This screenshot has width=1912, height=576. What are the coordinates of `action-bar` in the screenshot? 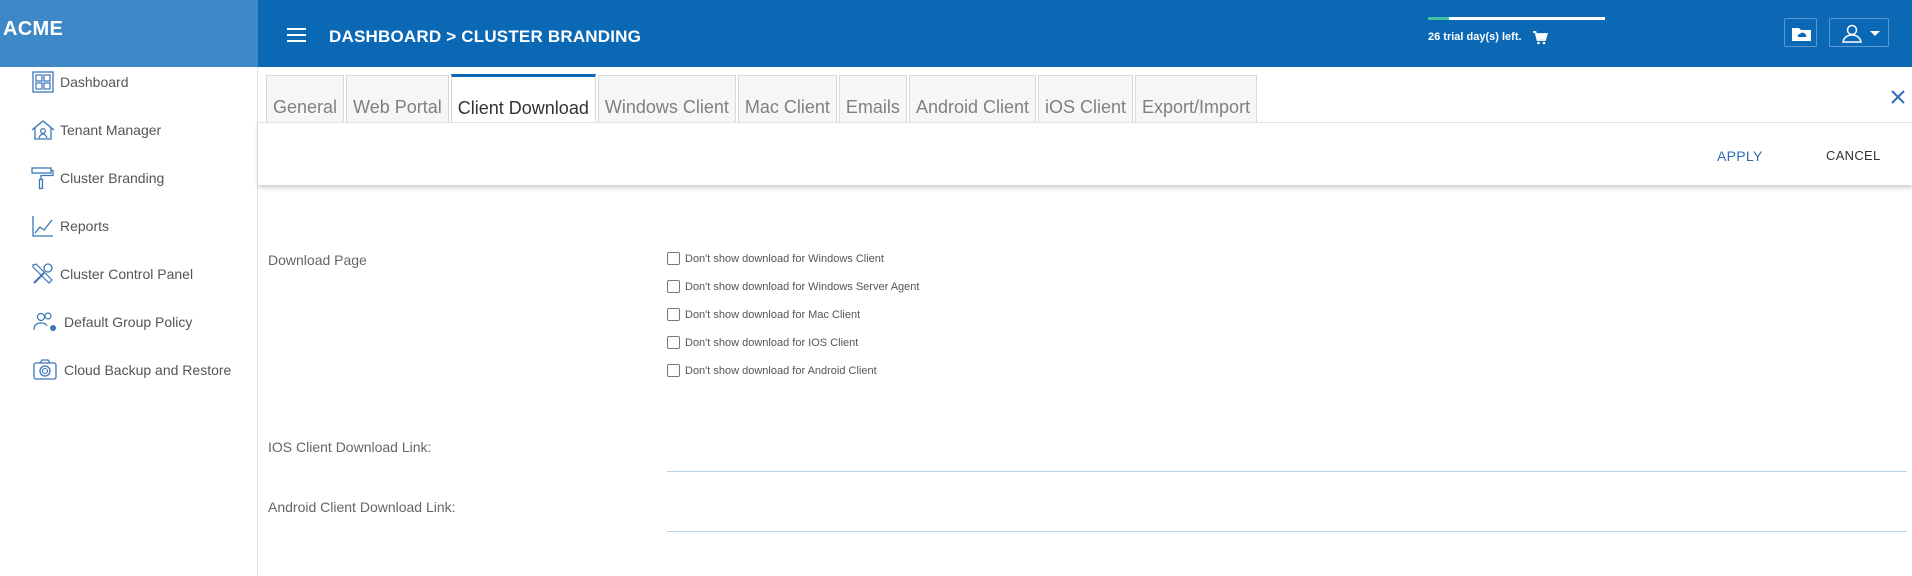 It's located at (1085, 153).